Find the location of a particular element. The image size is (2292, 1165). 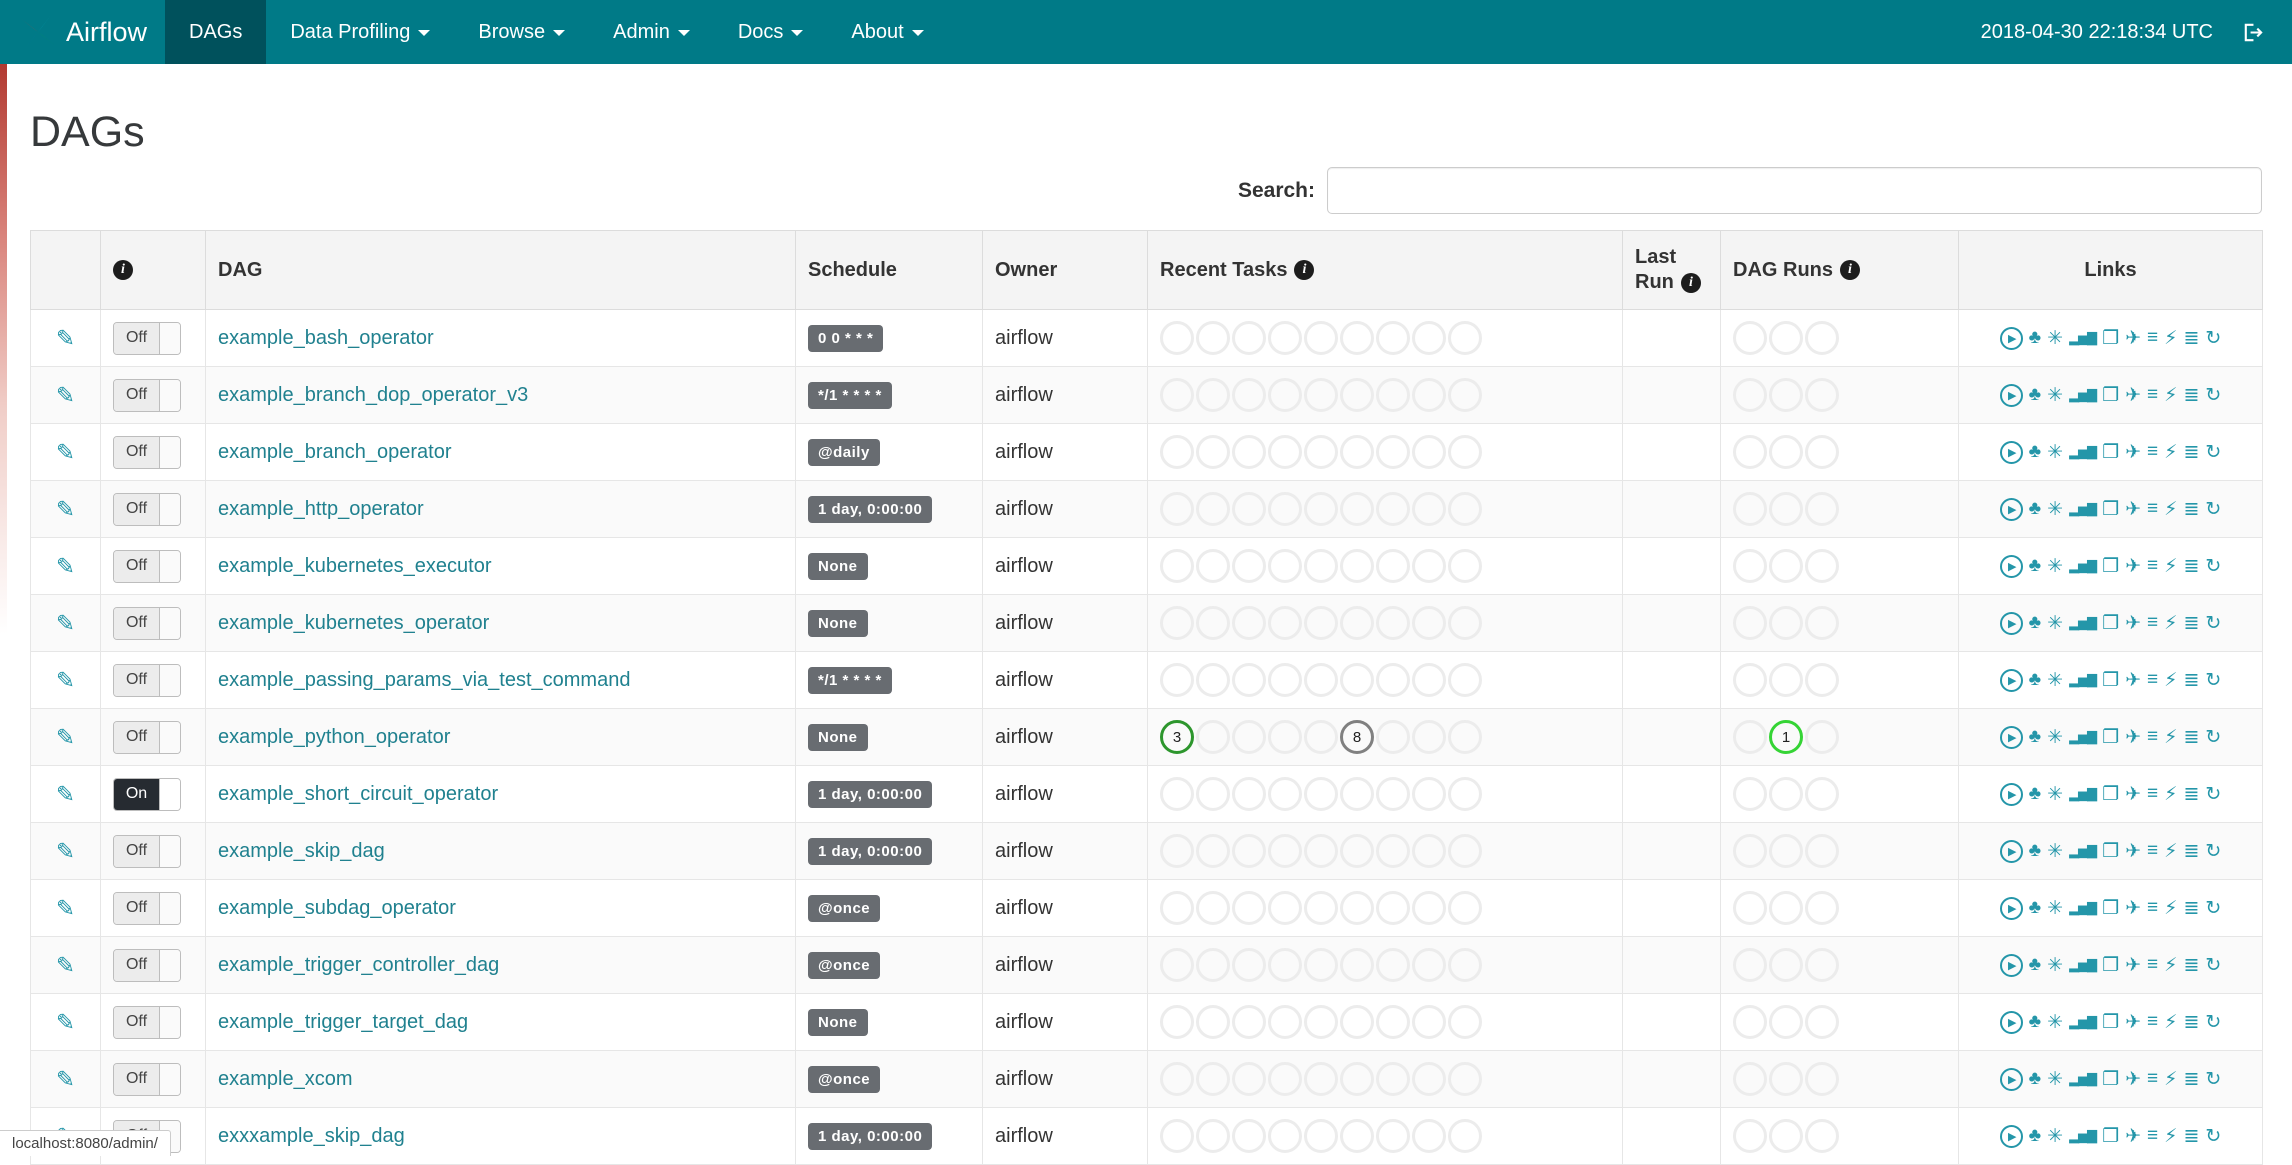

nav-item-admin: Admin is located at coordinates (651, 32).